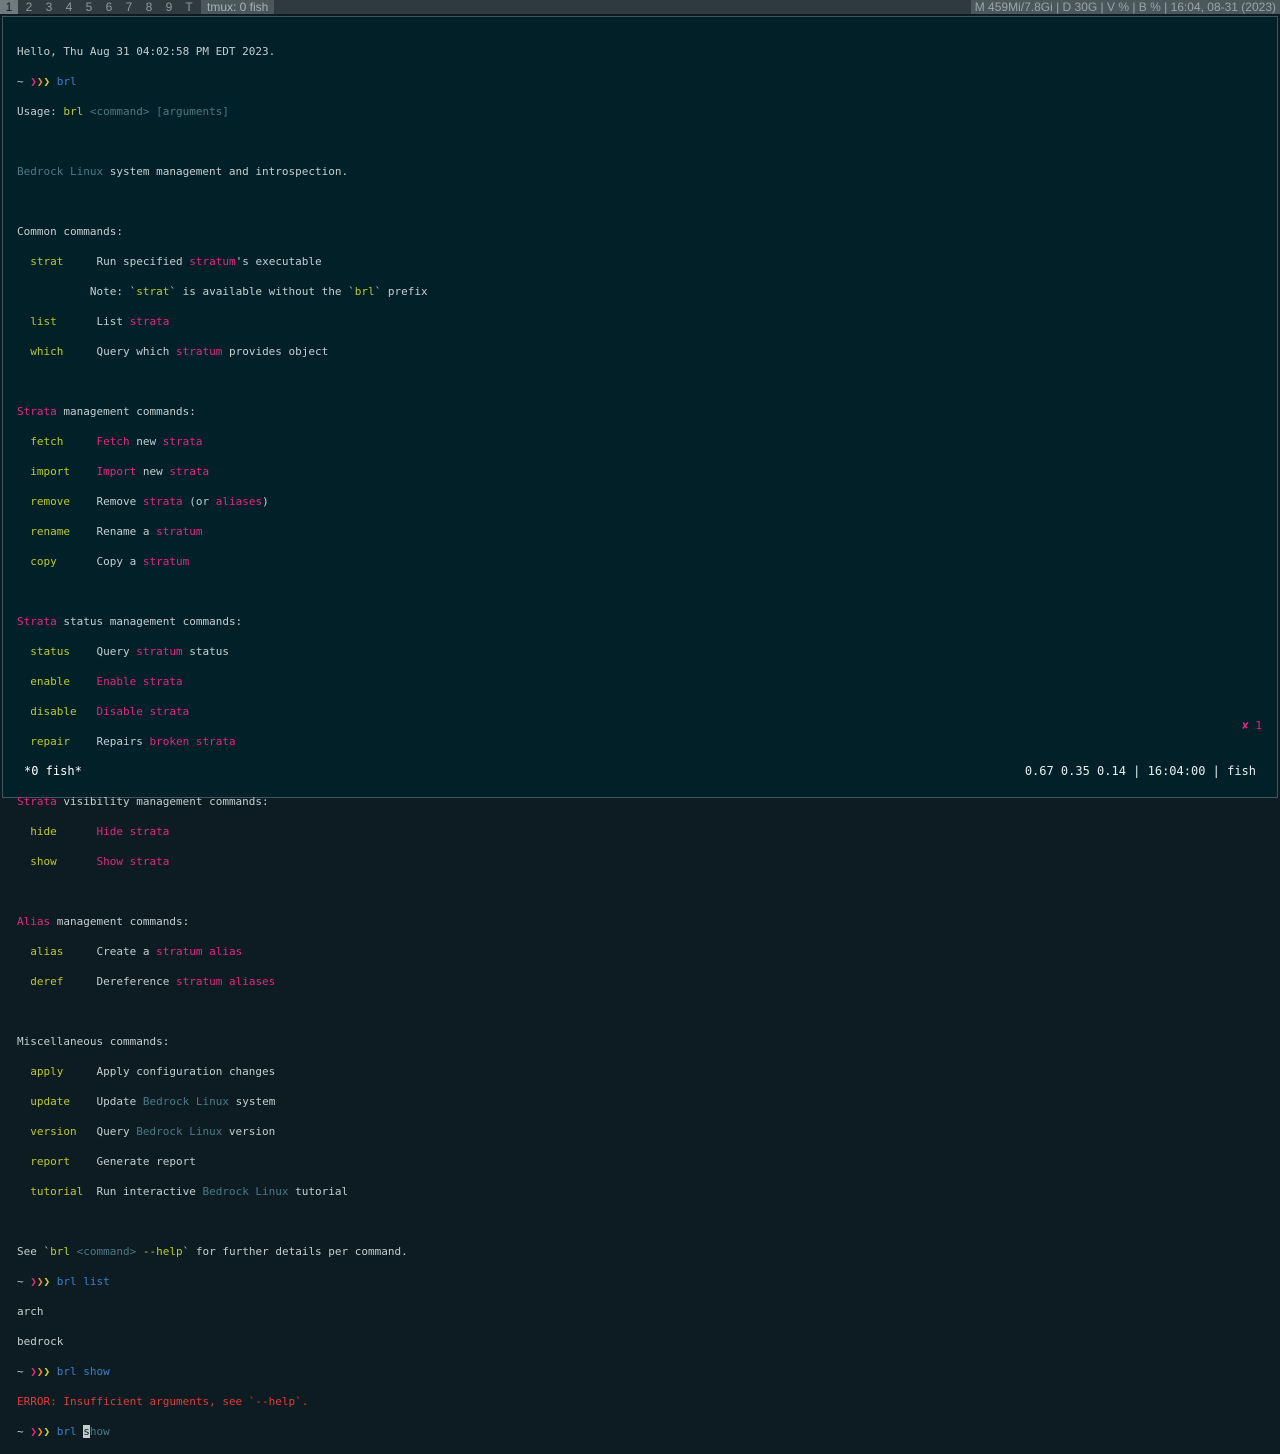 The height and width of the screenshot is (1454, 1280). I want to click on workspace-6: 6, so click(109, 7).